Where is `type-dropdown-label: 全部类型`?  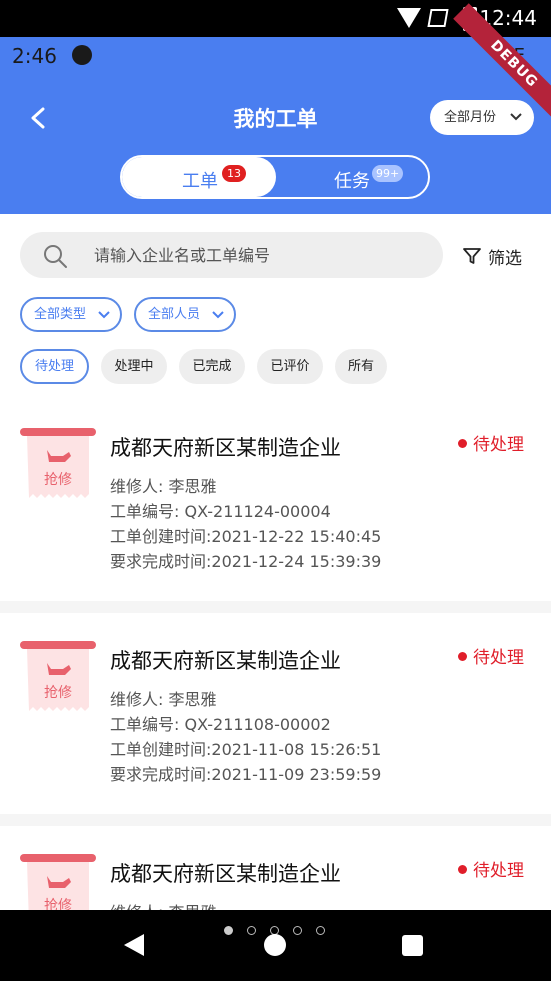
type-dropdown-label: 全部类型 is located at coordinates (60, 314).